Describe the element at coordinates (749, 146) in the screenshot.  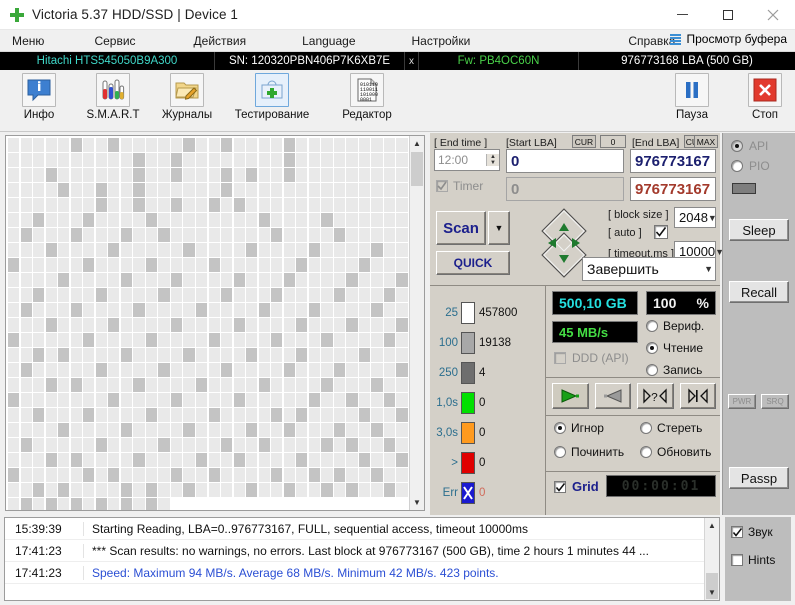
I see `api-radio-row: API` at that location.